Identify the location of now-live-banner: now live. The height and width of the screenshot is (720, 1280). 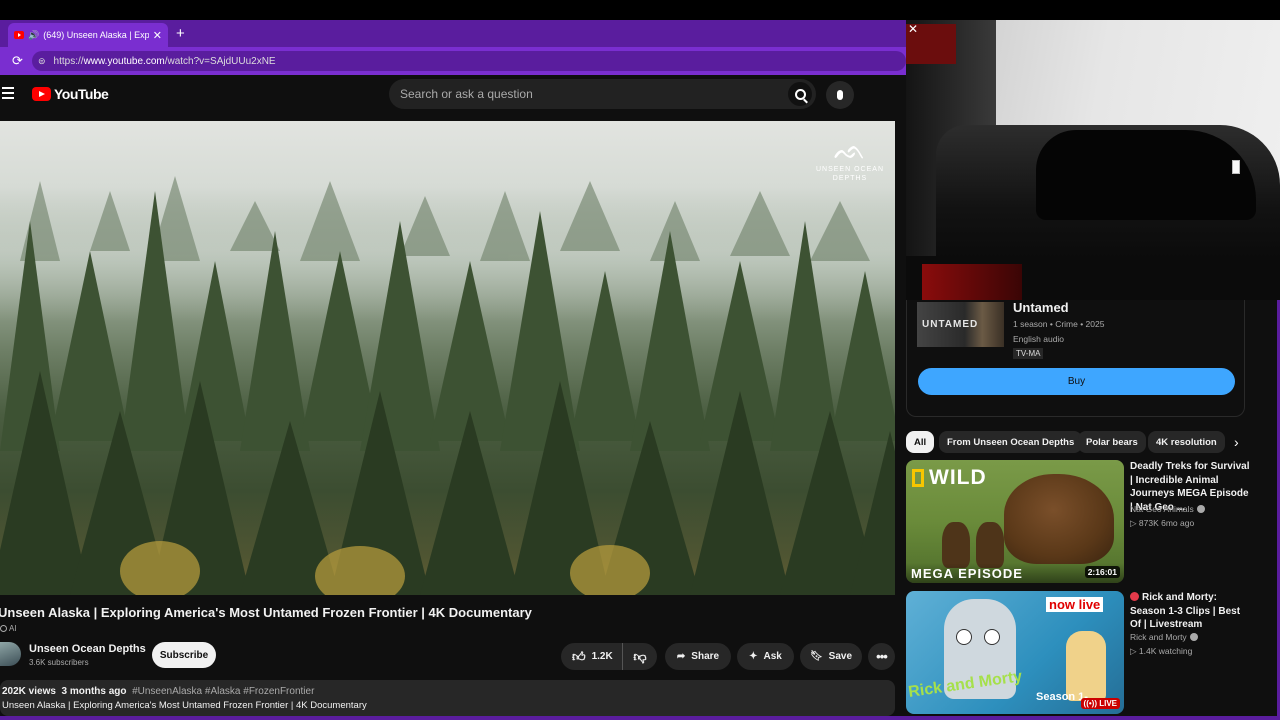
(1075, 604).